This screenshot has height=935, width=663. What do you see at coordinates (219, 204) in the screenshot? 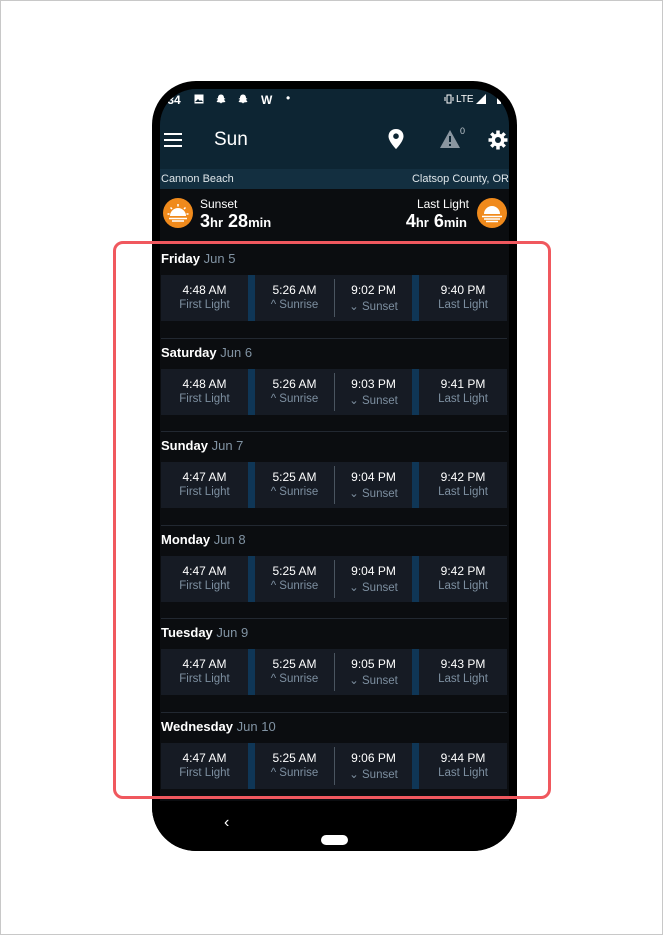
I see `sunset-label: Sunset` at bounding box center [219, 204].